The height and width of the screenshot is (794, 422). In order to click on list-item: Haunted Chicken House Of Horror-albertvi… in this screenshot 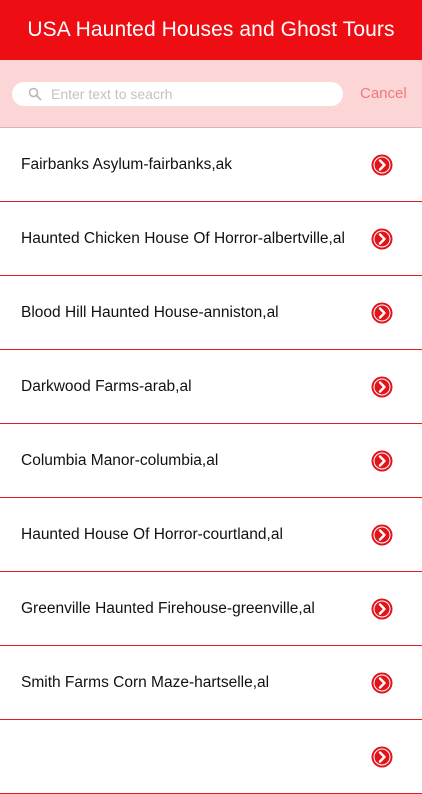, I will do `click(211, 239)`.